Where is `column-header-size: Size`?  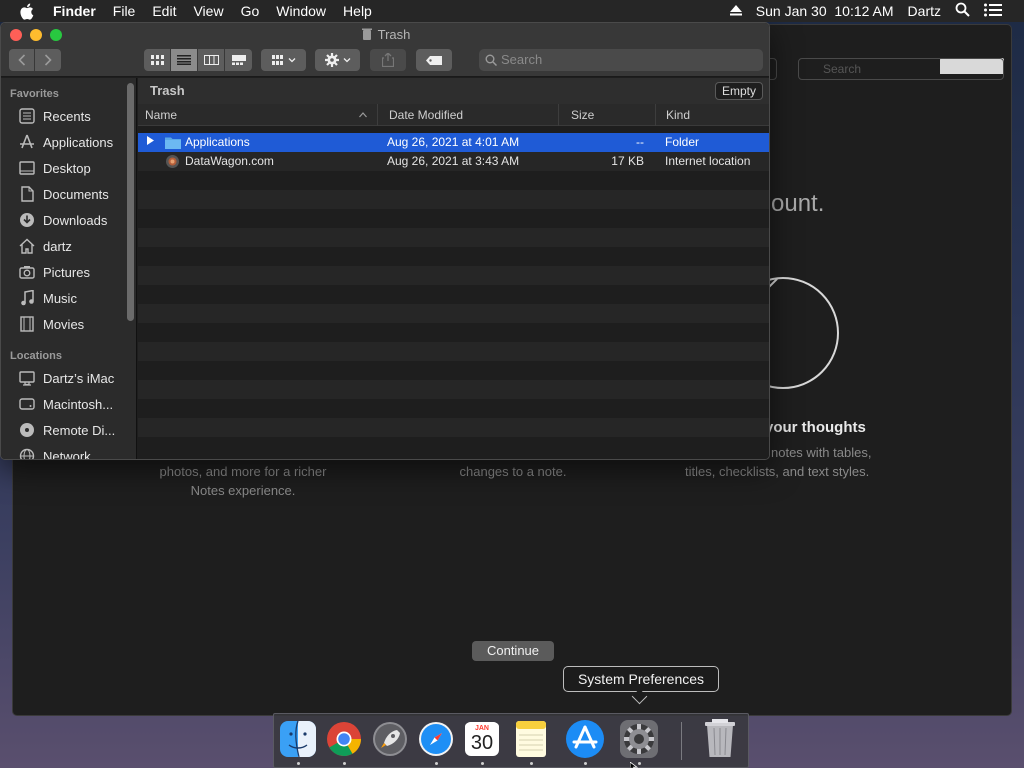
column-header-size: Size is located at coordinates (610, 115).